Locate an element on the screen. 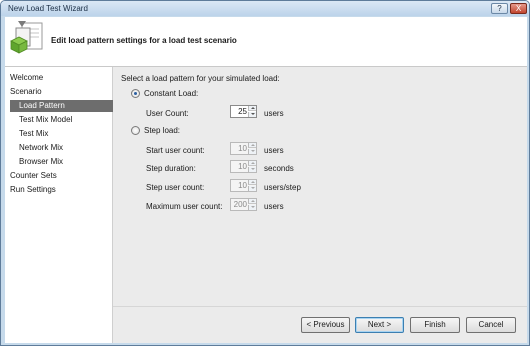  finish-button: Finish is located at coordinates (435, 325).